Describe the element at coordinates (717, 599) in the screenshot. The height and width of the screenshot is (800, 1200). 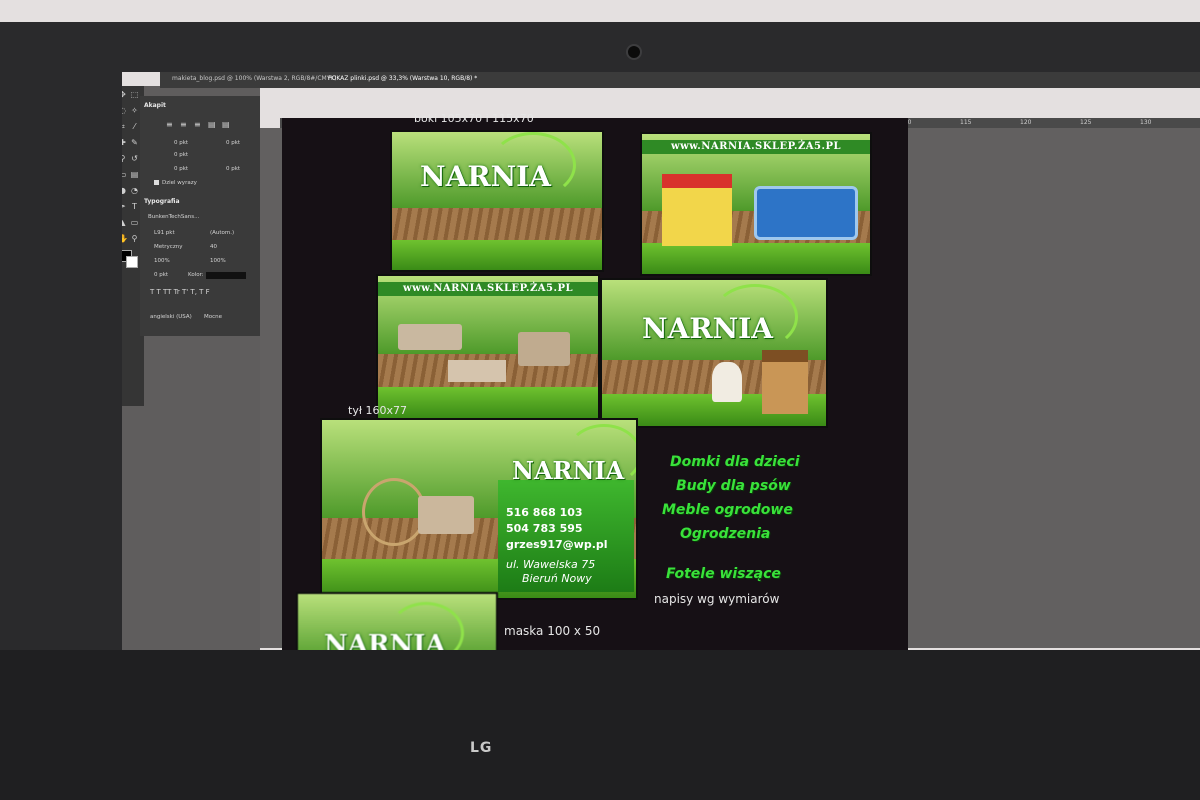
I see `note-dimensions: napisy wg wymiarów` at that location.